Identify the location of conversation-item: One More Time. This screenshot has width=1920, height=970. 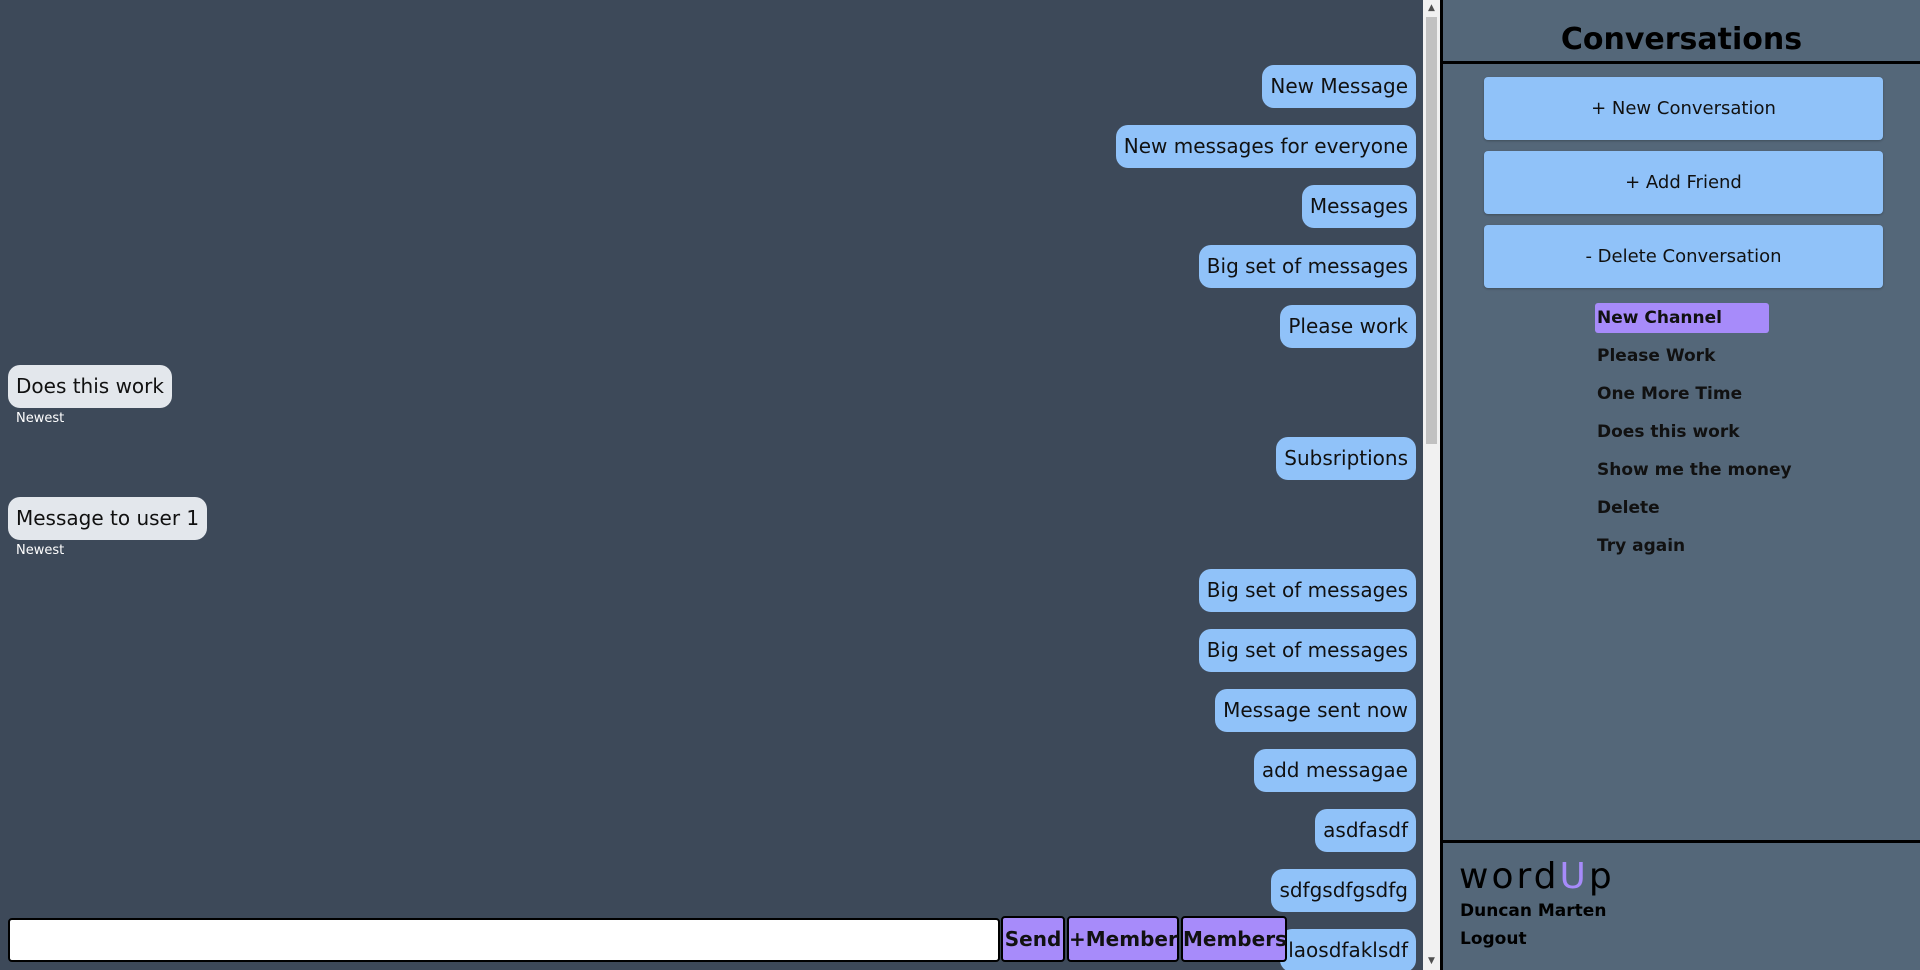
(1682, 394).